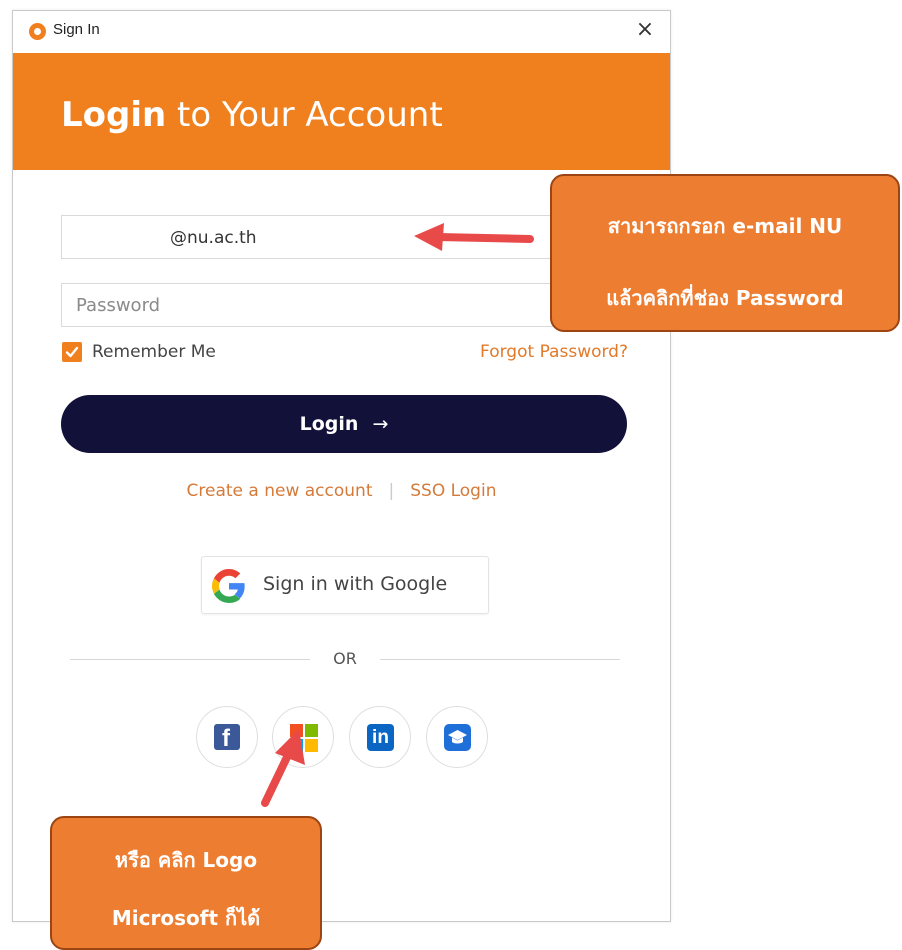 The image size is (902, 950). Describe the element at coordinates (228, 586) in the screenshot. I see `google-icon` at that location.